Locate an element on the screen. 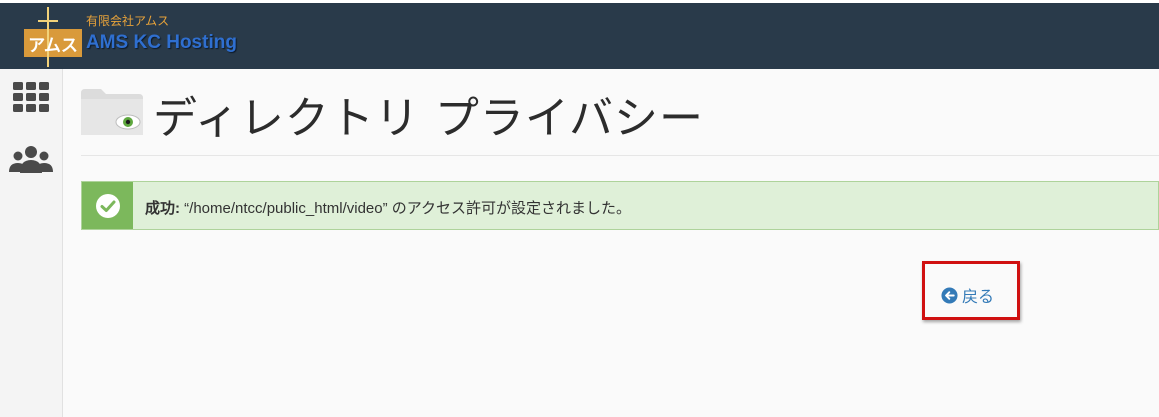  sidebar-item-grid is located at coordinates (31, 97).